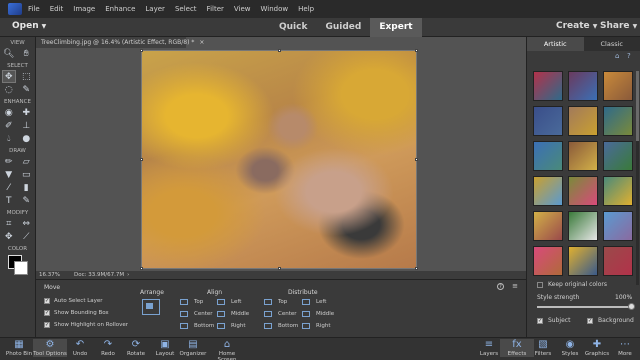  Describe the element at coordinates (553, 320) in the screenshot. I see `subject-checkbox: ✓ Subject` at that location.